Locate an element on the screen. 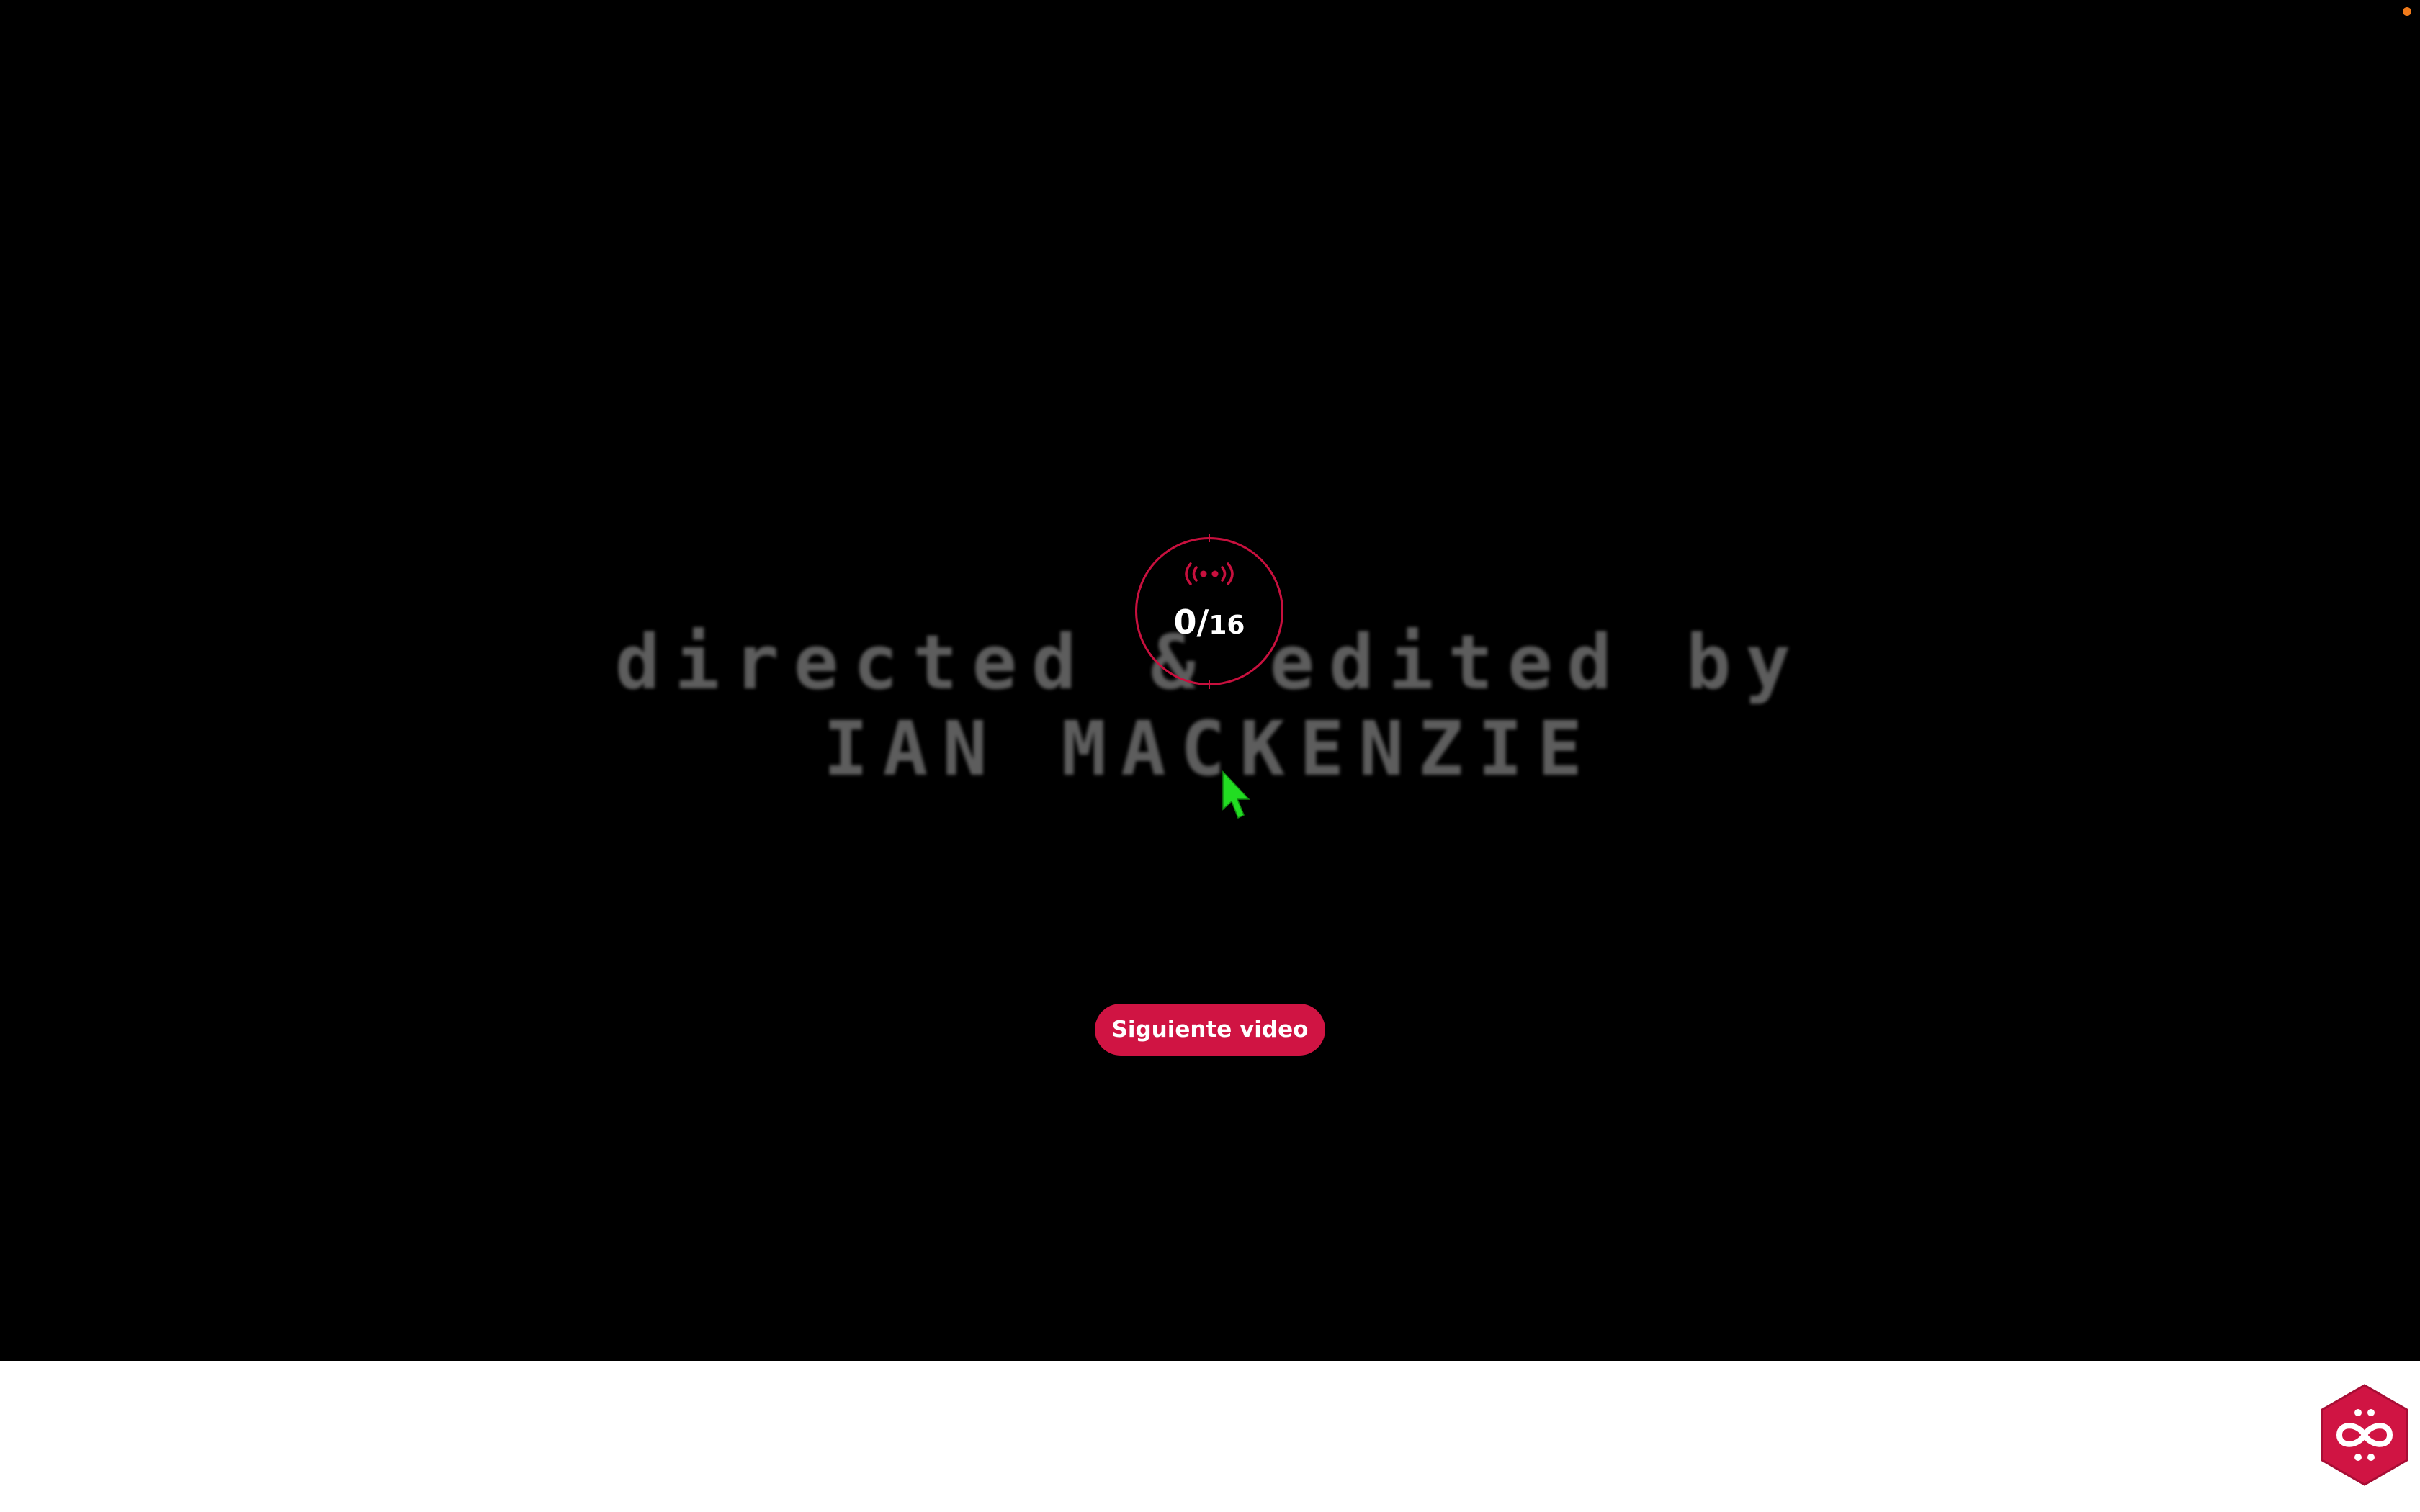  counter-tick-top is located at coordinates (1209, 538).